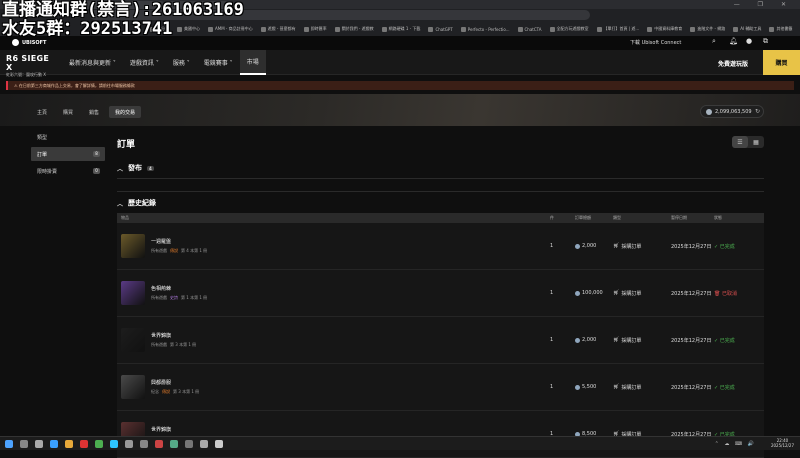 The height and width of the screenshot is (458, 800). I want to click on bookmark-item: 即時匯率, so click(315, 29).